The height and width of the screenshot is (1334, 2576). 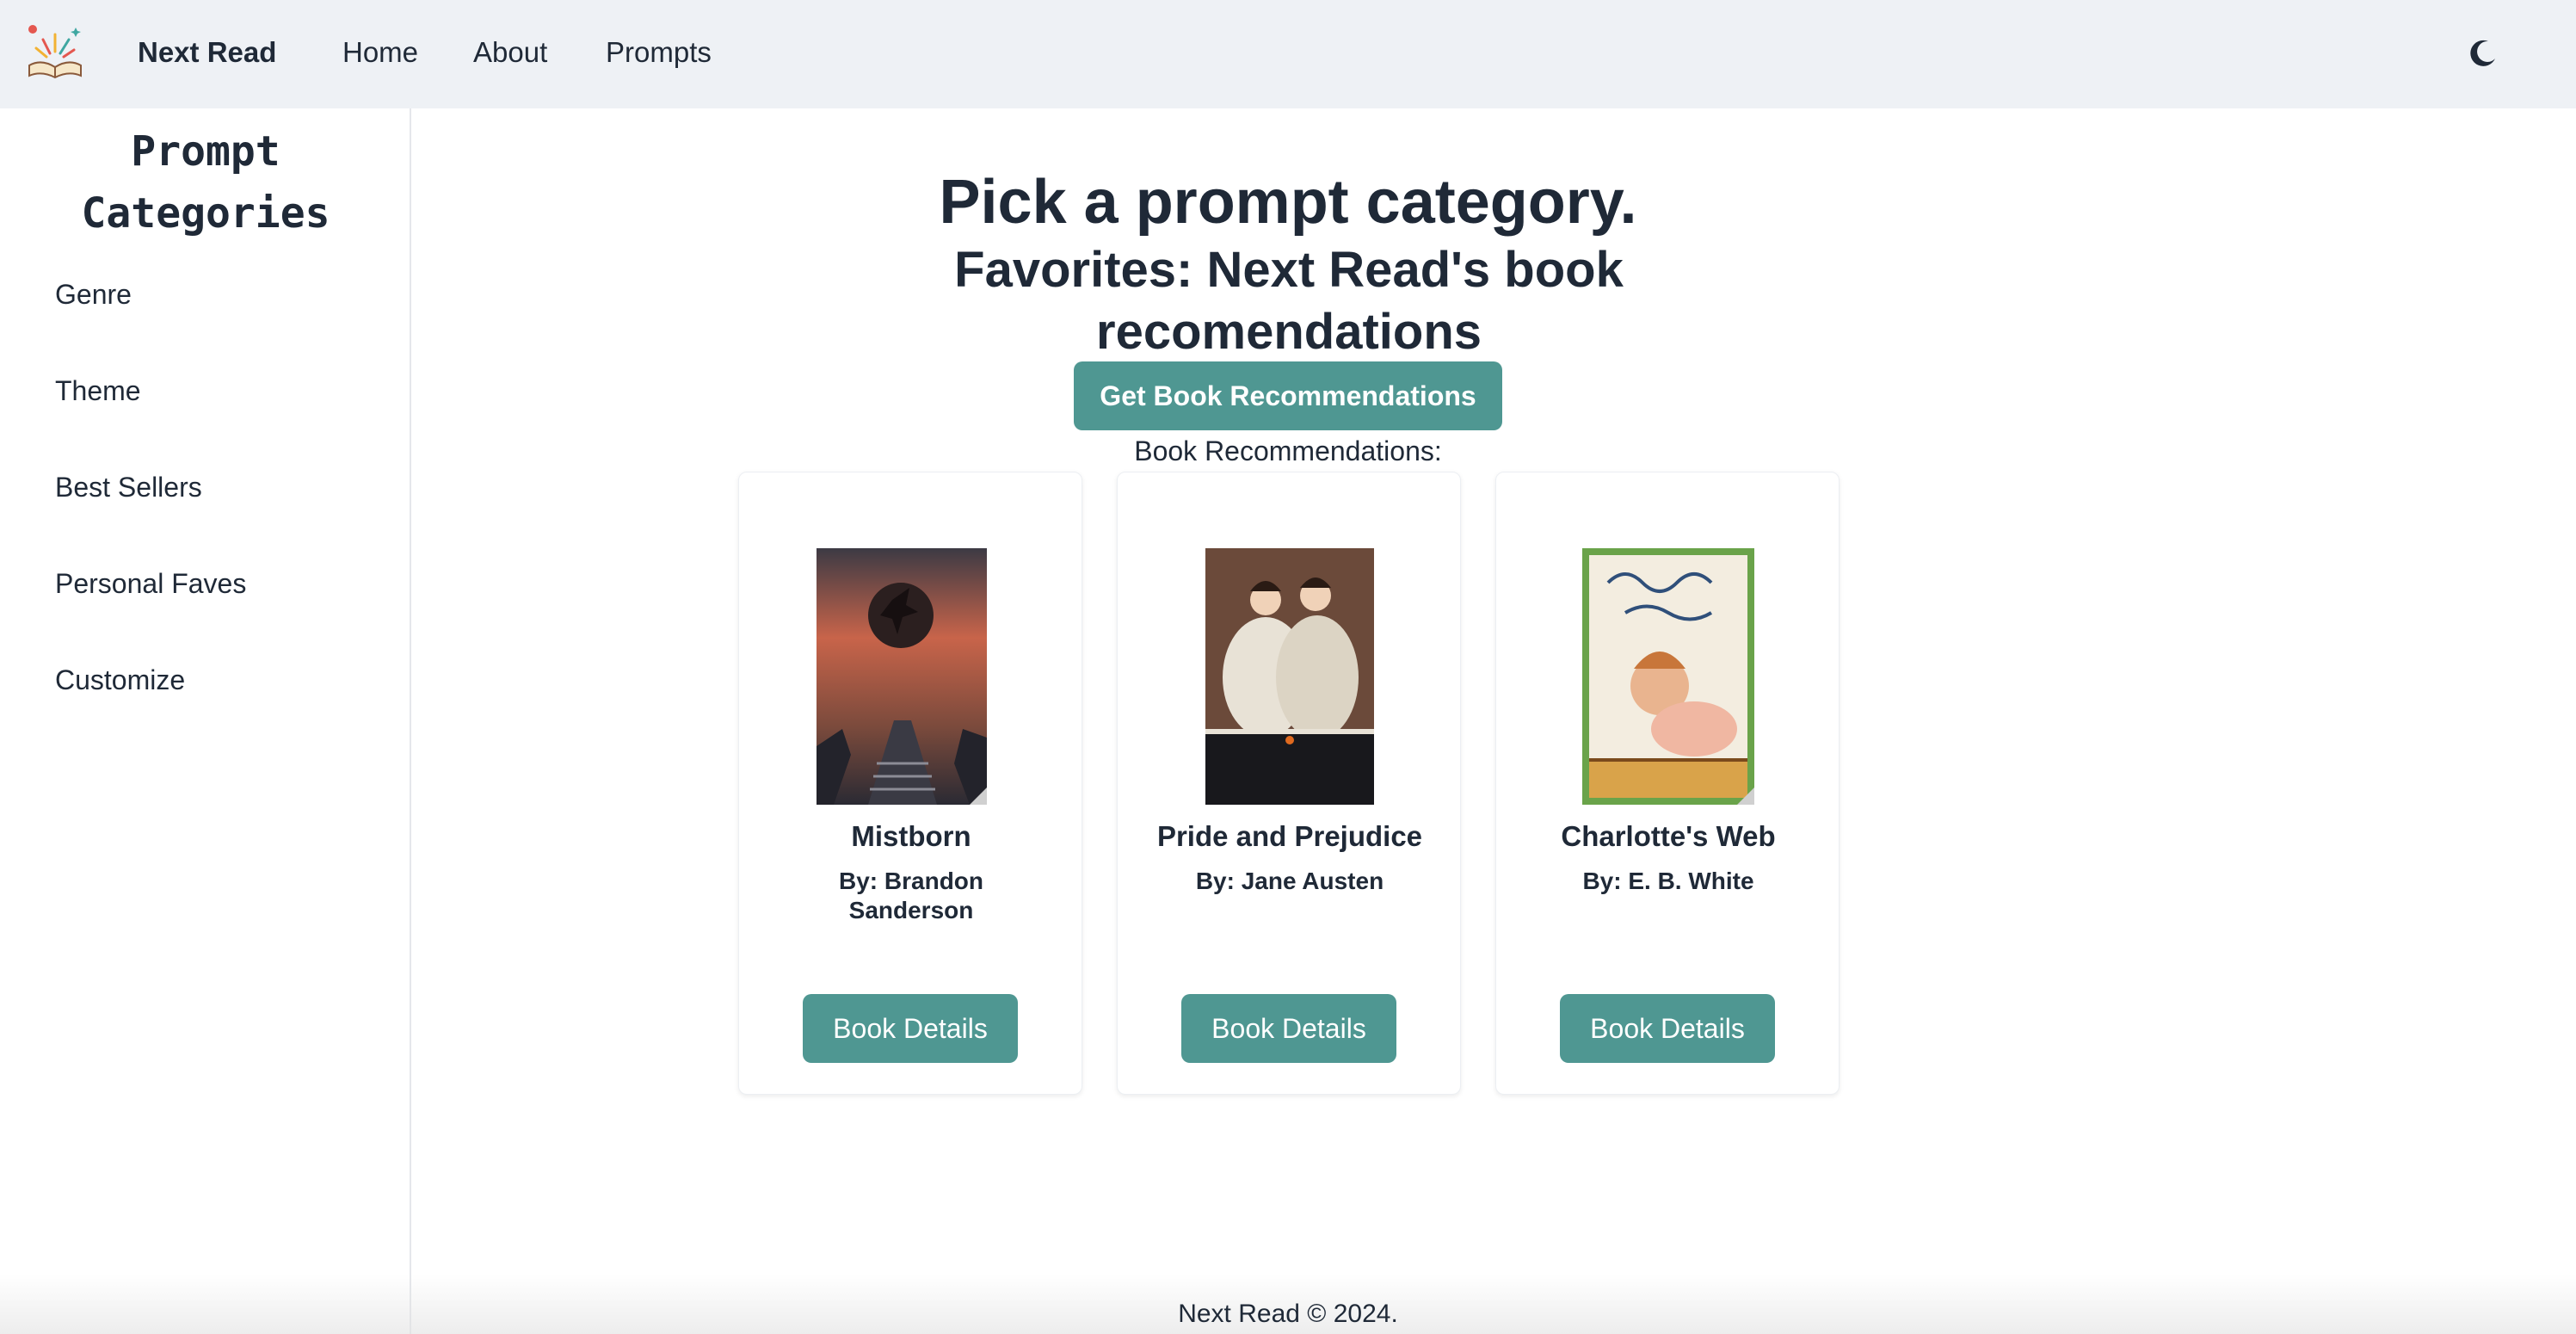 What do you see at coordinates (1288, 1314) in the screenshot?
I see `footer: Next Read © 2024.` at bounding box center [1288, 1314].